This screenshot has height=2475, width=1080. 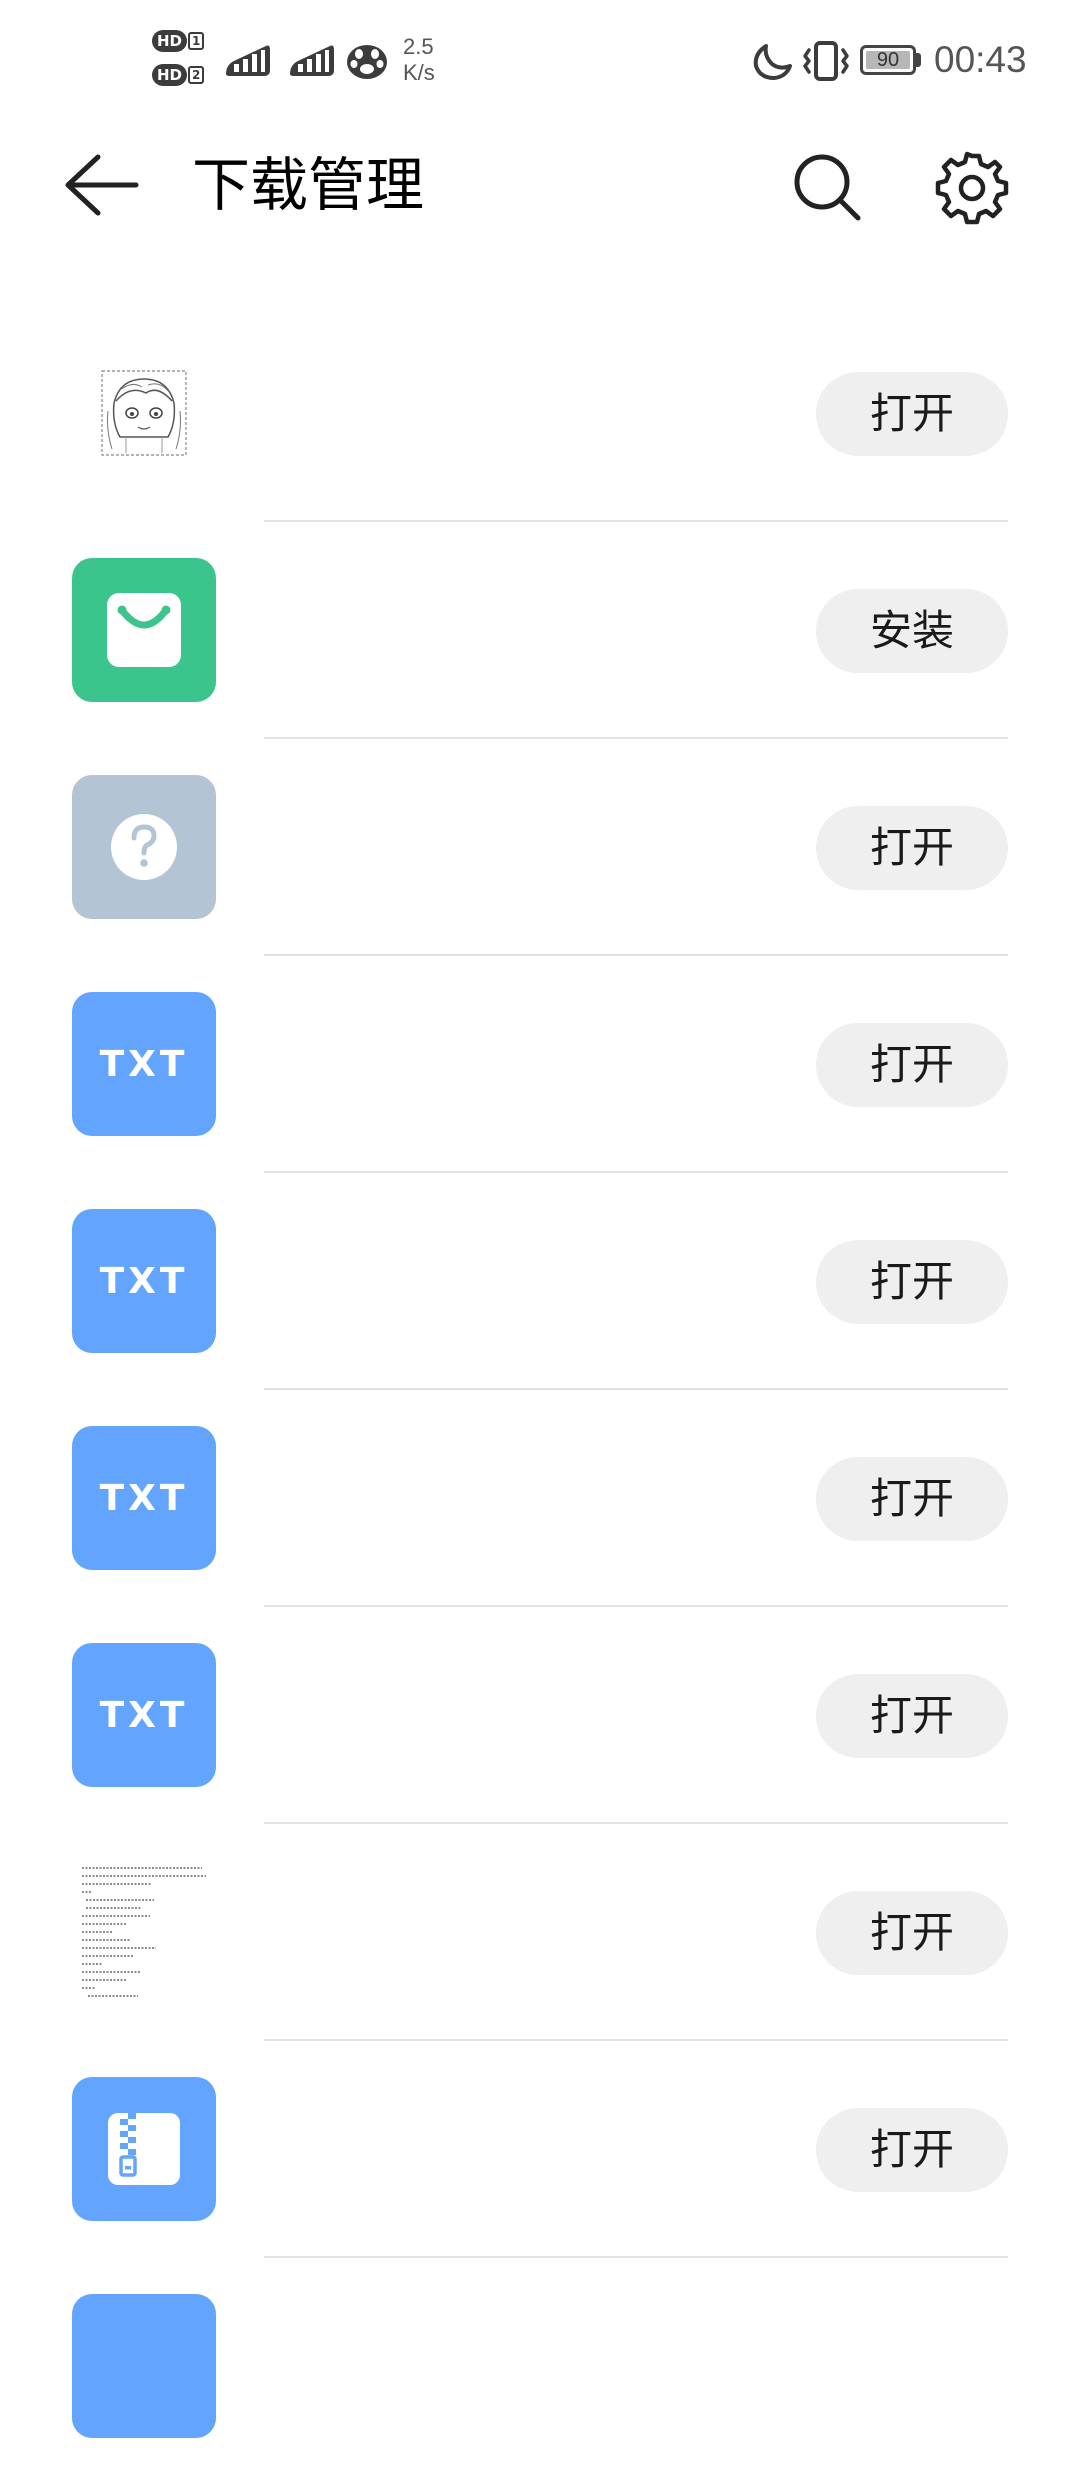 What do you see at coordinates (367, 62) in the screenshot?
I see `paw-icon` at bounding box center [367, 62].